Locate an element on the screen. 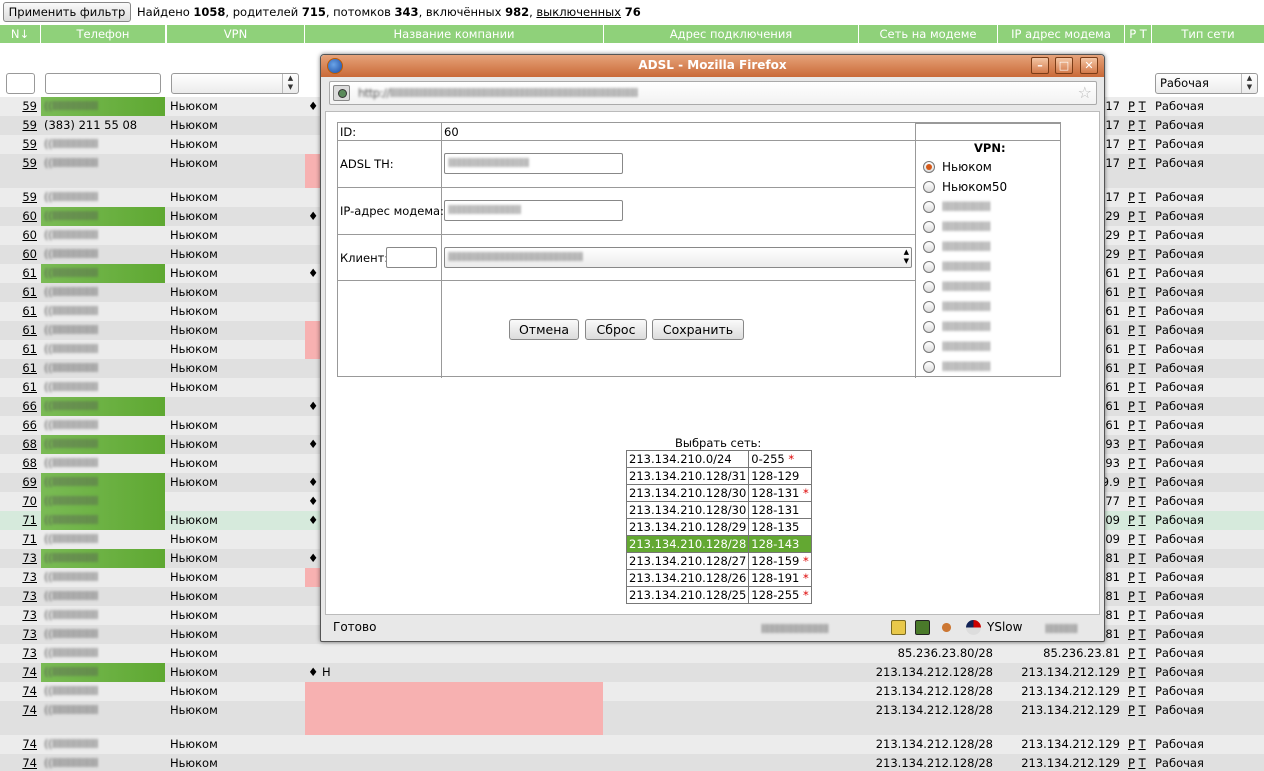 The height and width of the screenshot is (771, 1264). column-phone: Телефон is located at coordinates (103, 34).